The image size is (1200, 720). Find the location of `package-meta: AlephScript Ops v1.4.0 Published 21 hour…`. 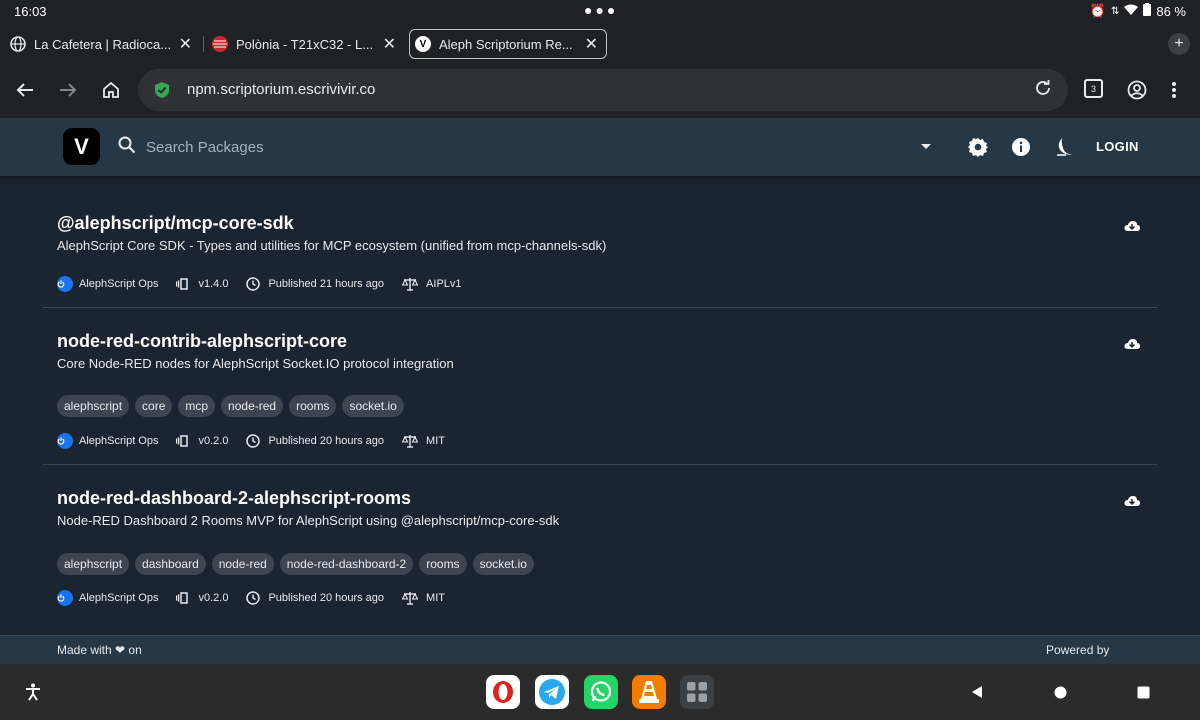

package-meta: AlephScript Ops v1.4.0 Published 21 hour… is located at coordinates (268, 284).